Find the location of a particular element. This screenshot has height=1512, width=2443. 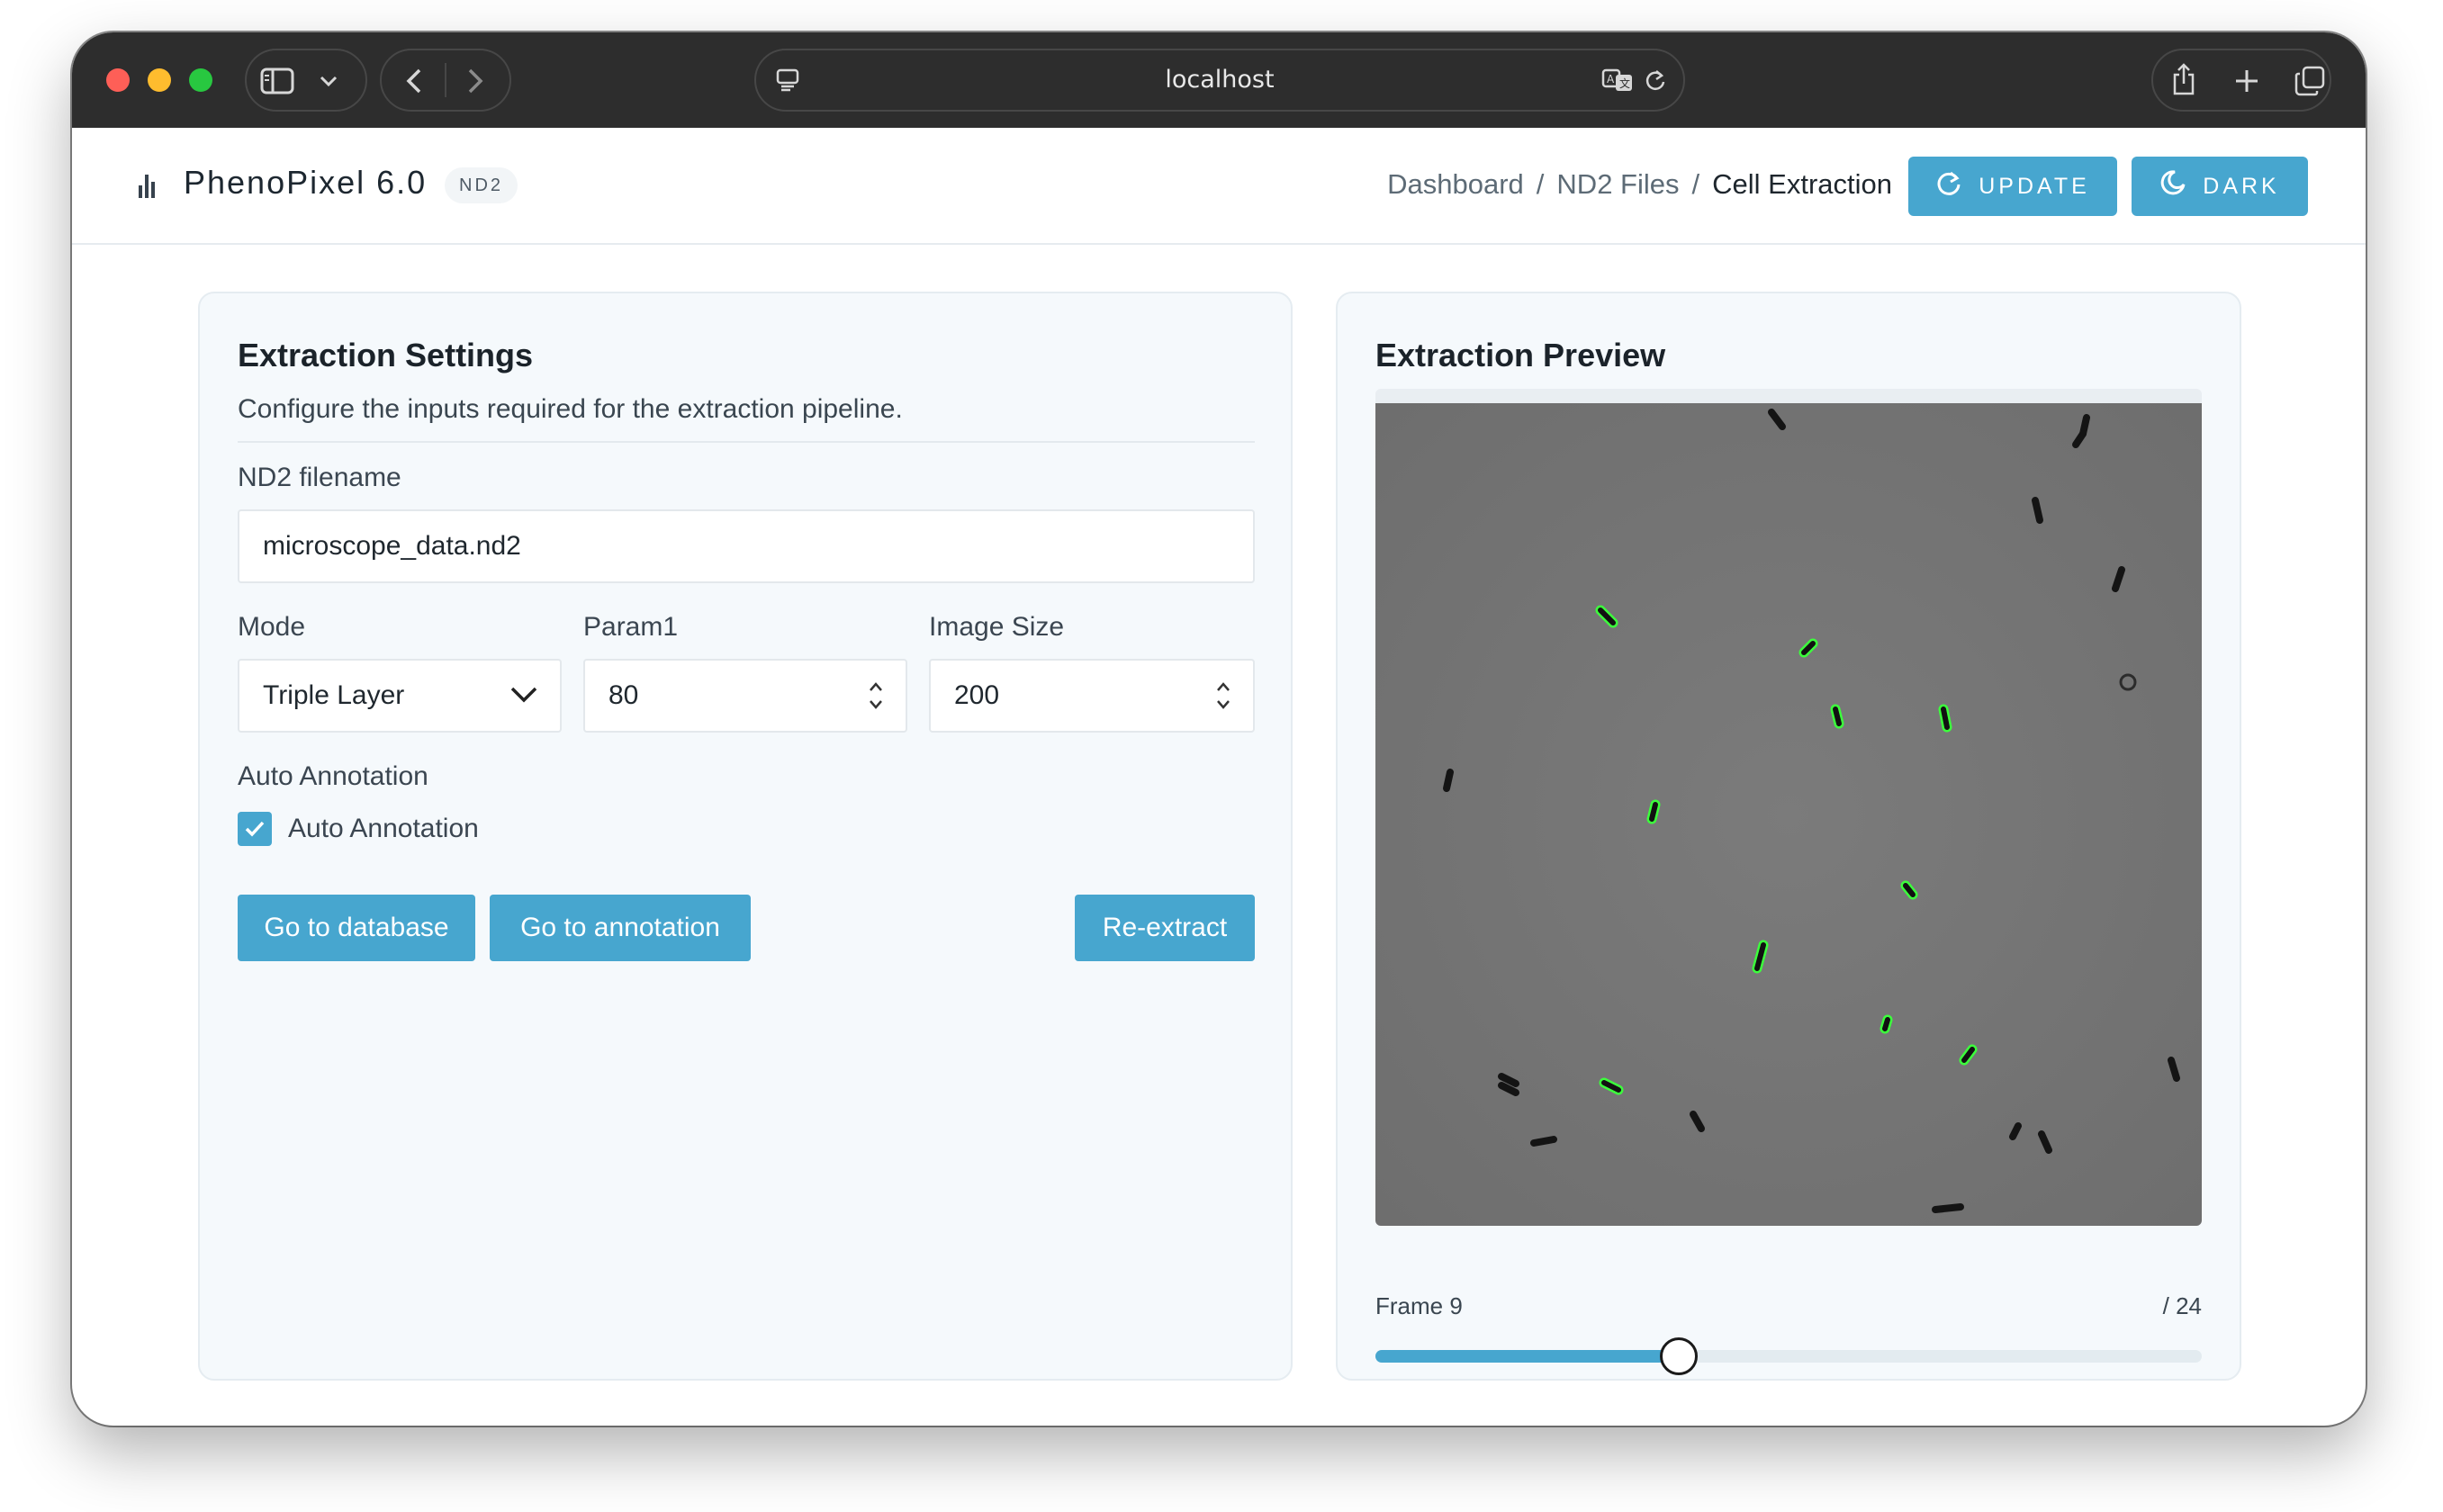

close-window-button is located at coordinates (118, 80).